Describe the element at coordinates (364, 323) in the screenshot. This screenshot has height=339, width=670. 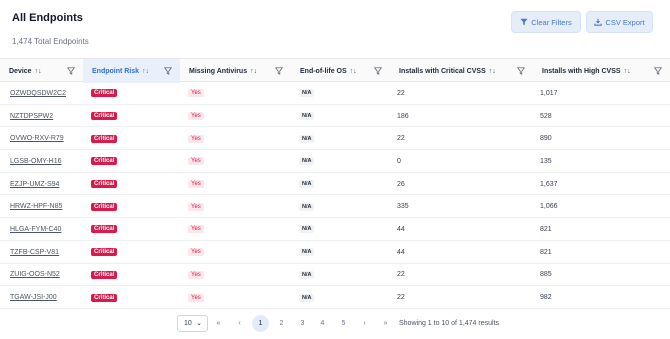
I see `next-page-button: ›` at that location.